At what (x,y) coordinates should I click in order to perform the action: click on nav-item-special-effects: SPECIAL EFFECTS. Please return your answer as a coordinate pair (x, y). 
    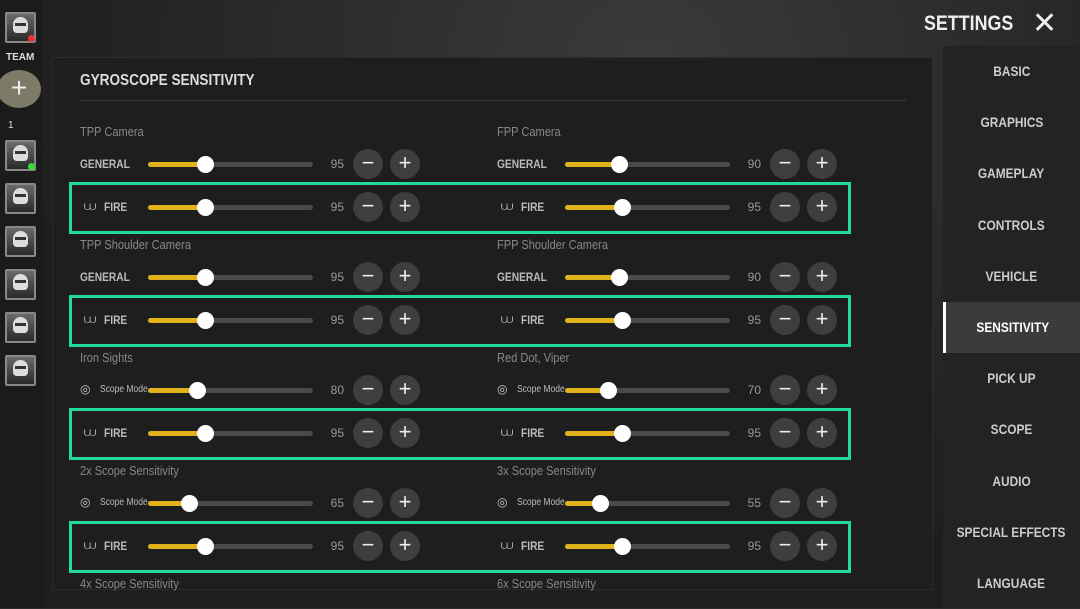
    Looking at the image, I should click on (1011, 532).